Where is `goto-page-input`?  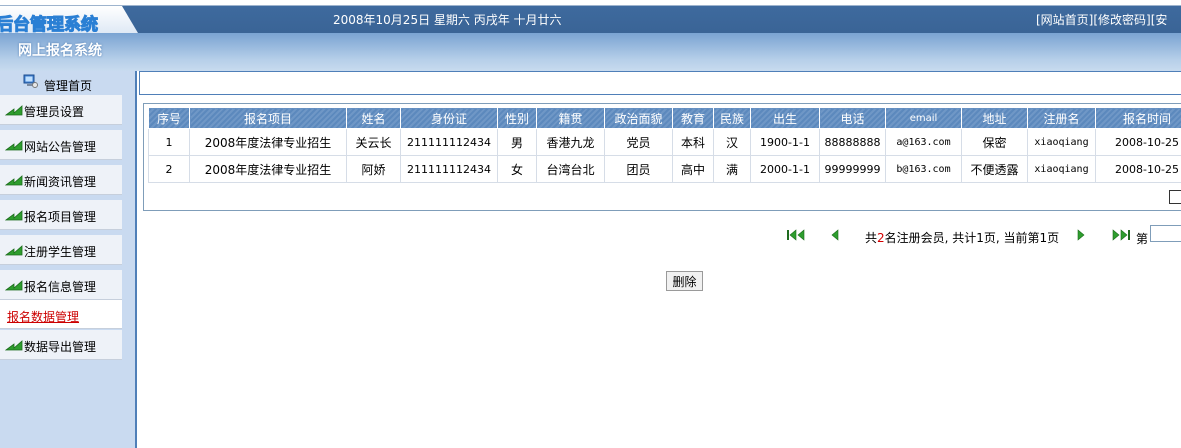
goto-page-input is located at coordinates (1165, 233).